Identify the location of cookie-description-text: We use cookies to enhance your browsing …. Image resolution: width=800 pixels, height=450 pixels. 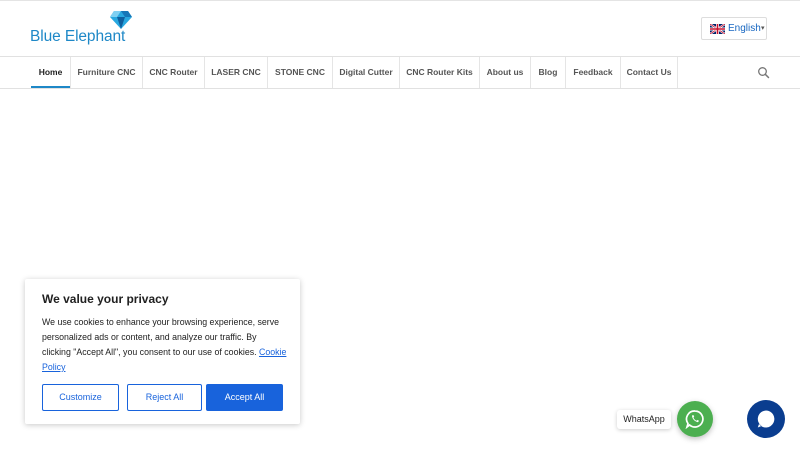
(160, 337).